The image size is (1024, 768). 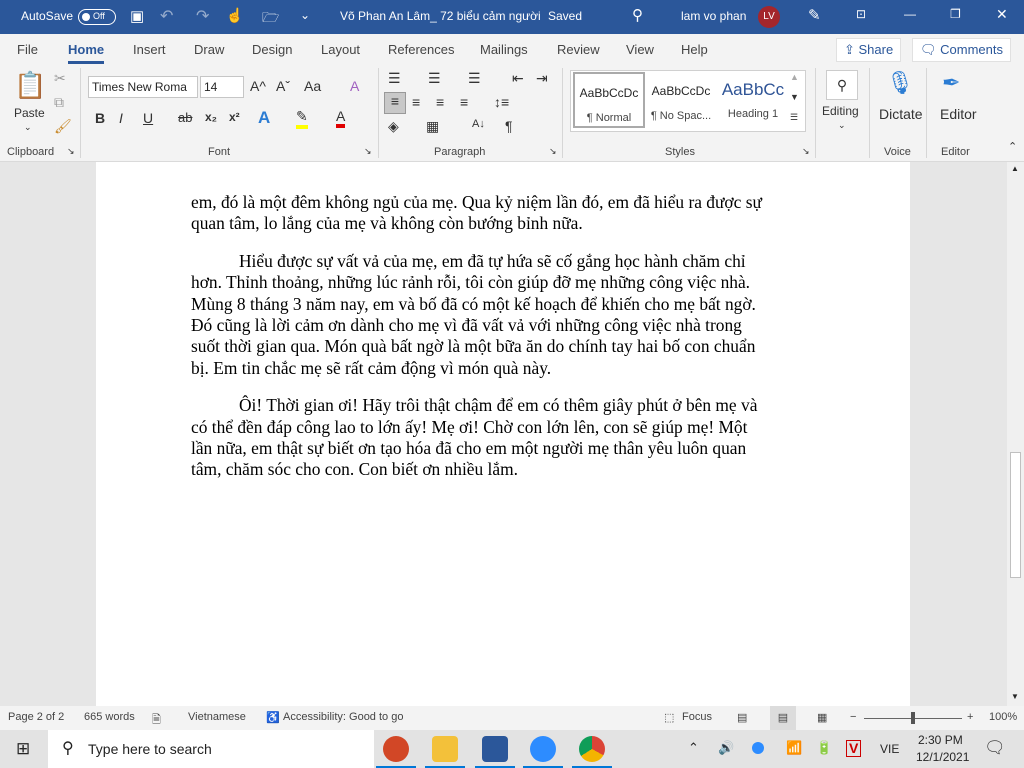 I want to click on align-left-button: ≡, so click(x=395, y=103).